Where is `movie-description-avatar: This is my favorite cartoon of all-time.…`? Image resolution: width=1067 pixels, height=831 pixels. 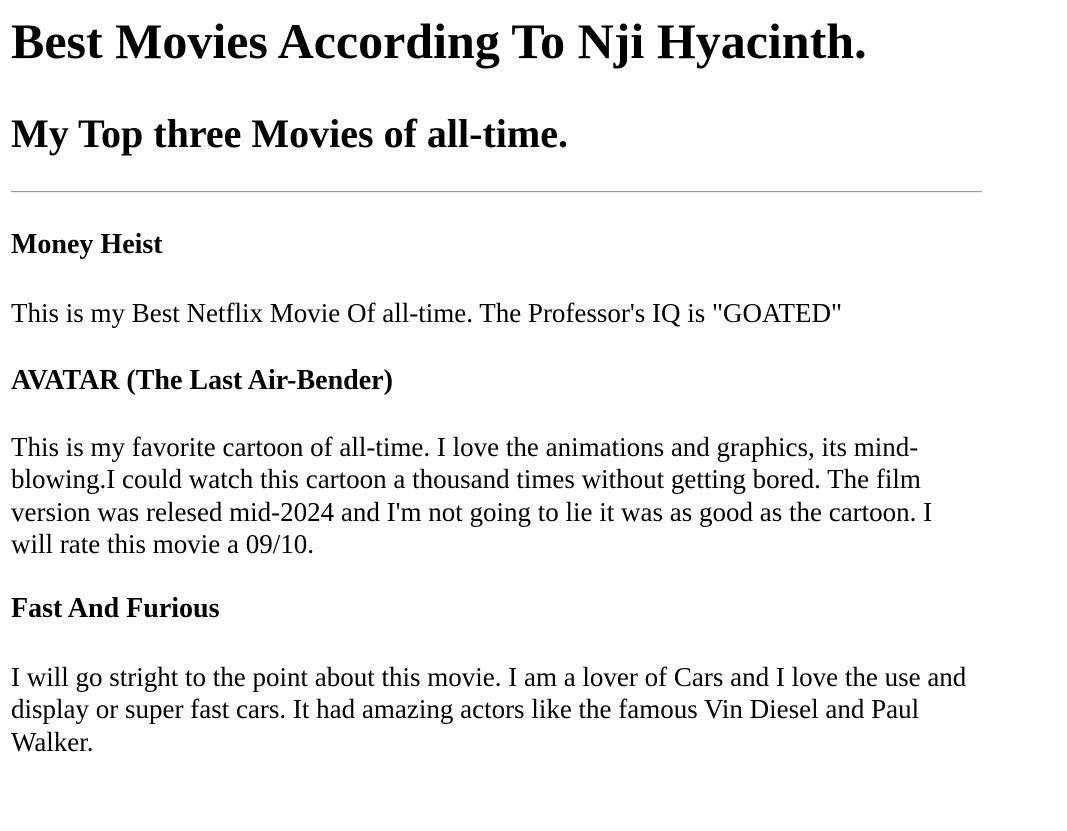
movie-description-avatar: This is my favorite cartoon of all-time.… is located at coordinates (472, 495).